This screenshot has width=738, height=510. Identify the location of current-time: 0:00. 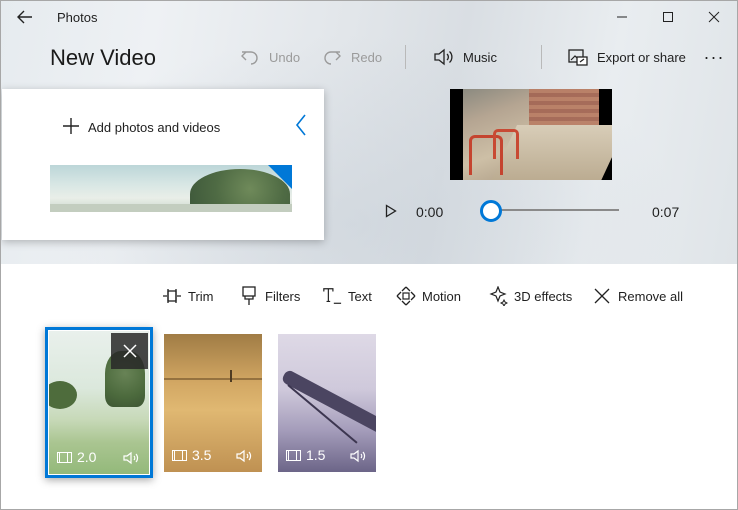
(430, 212).